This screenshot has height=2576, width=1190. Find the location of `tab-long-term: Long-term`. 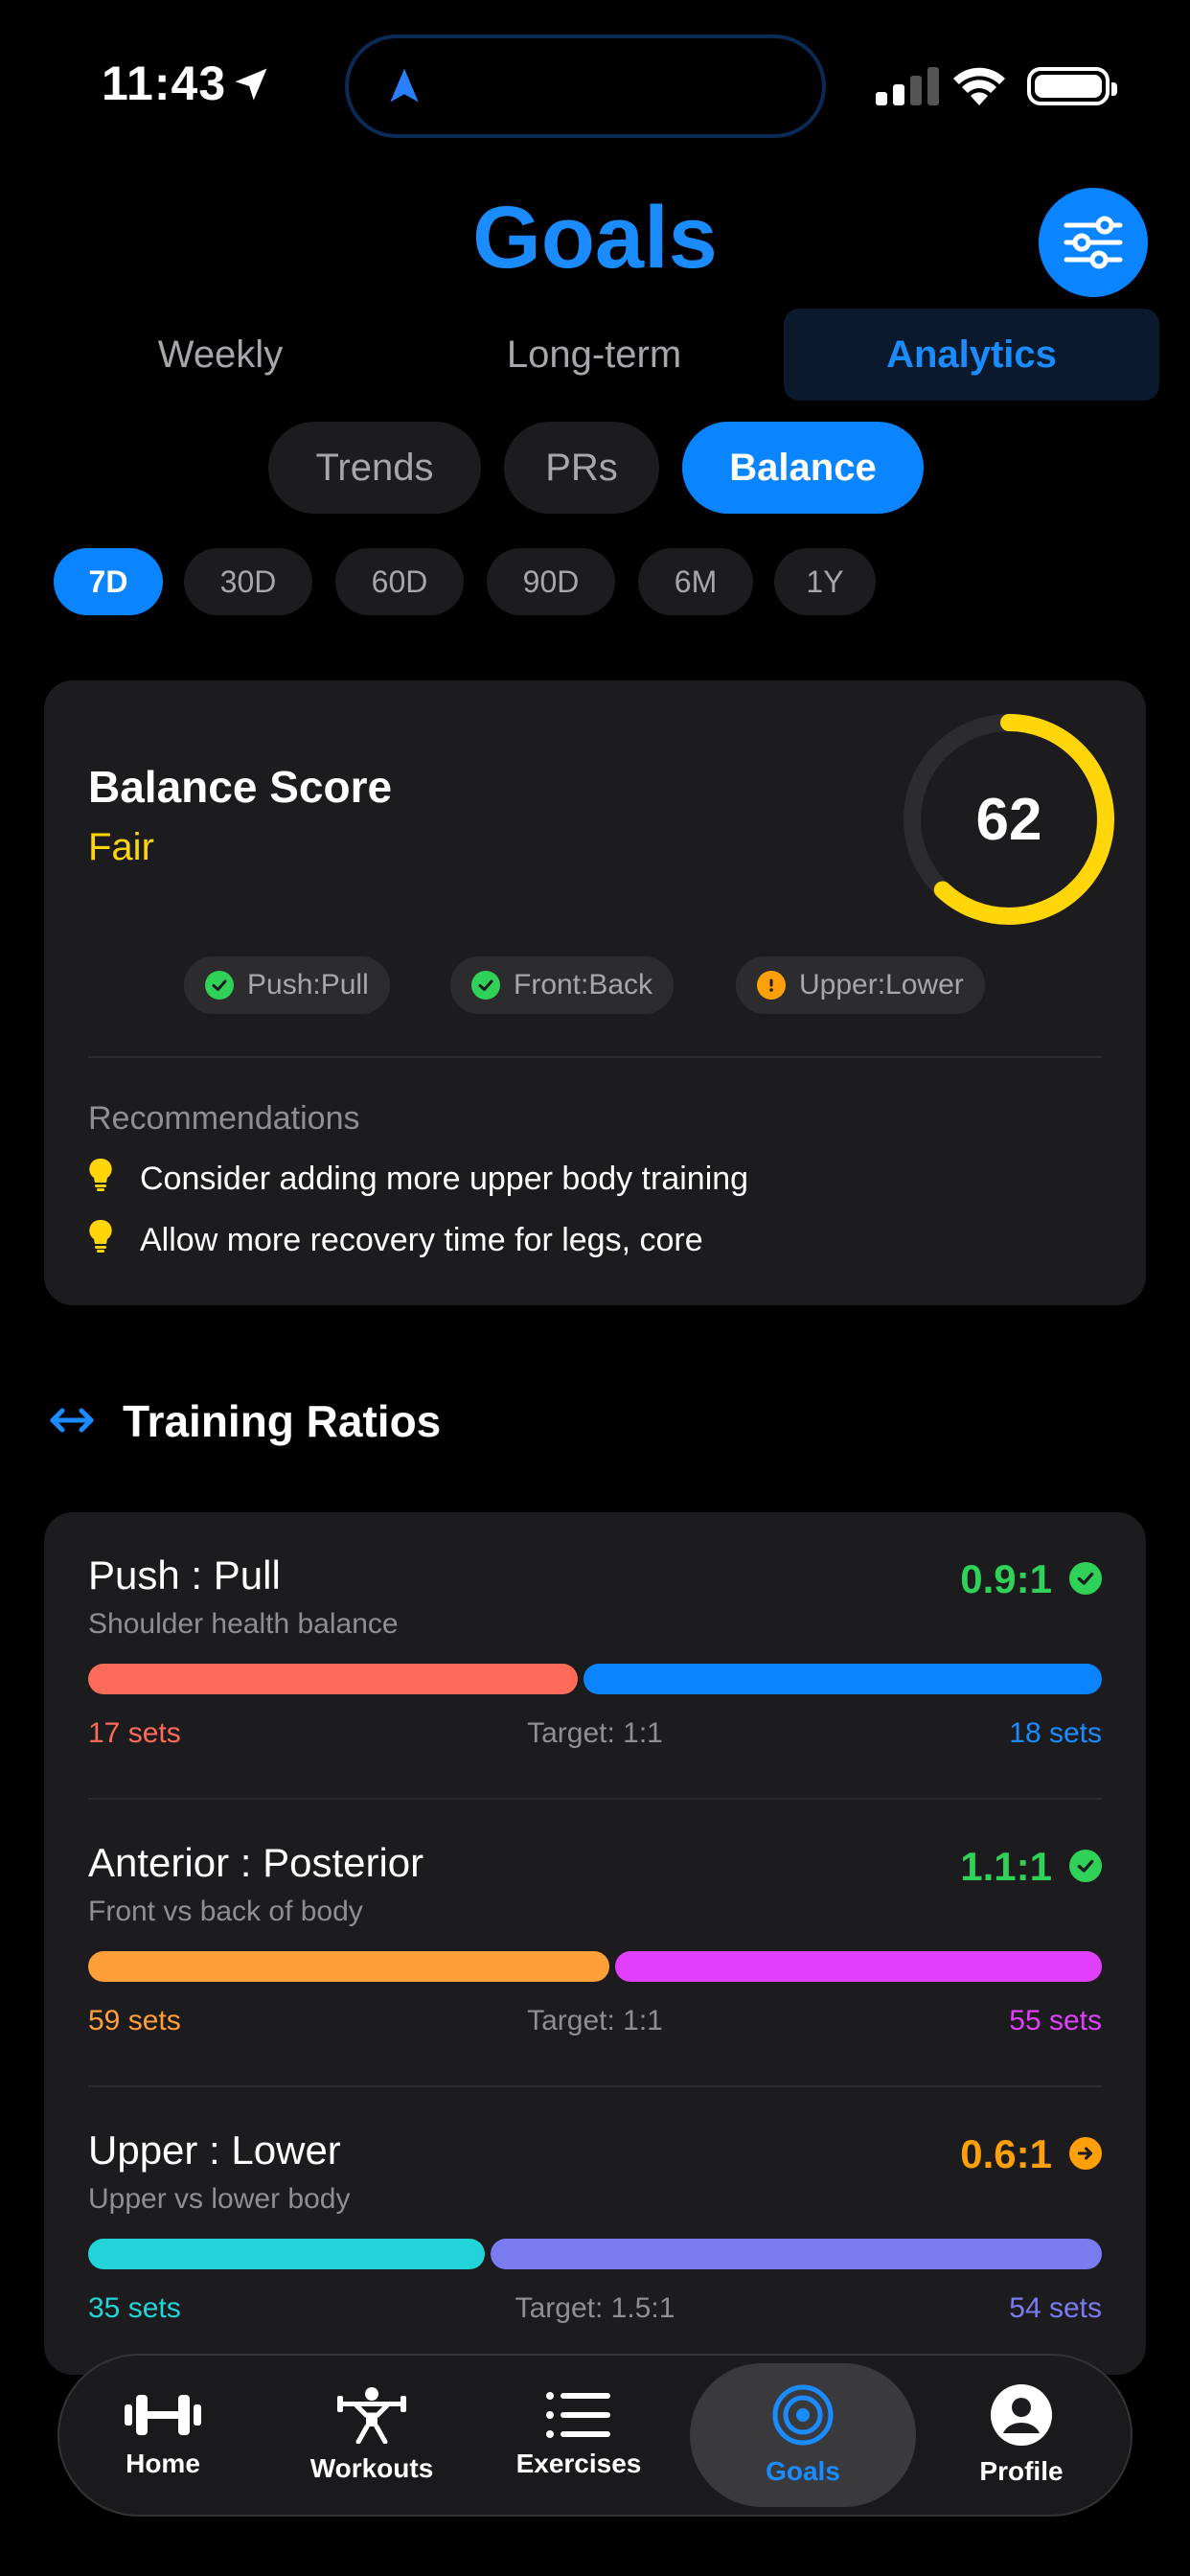

tab-long-term: Long-term is located at coordinates (594, 355).